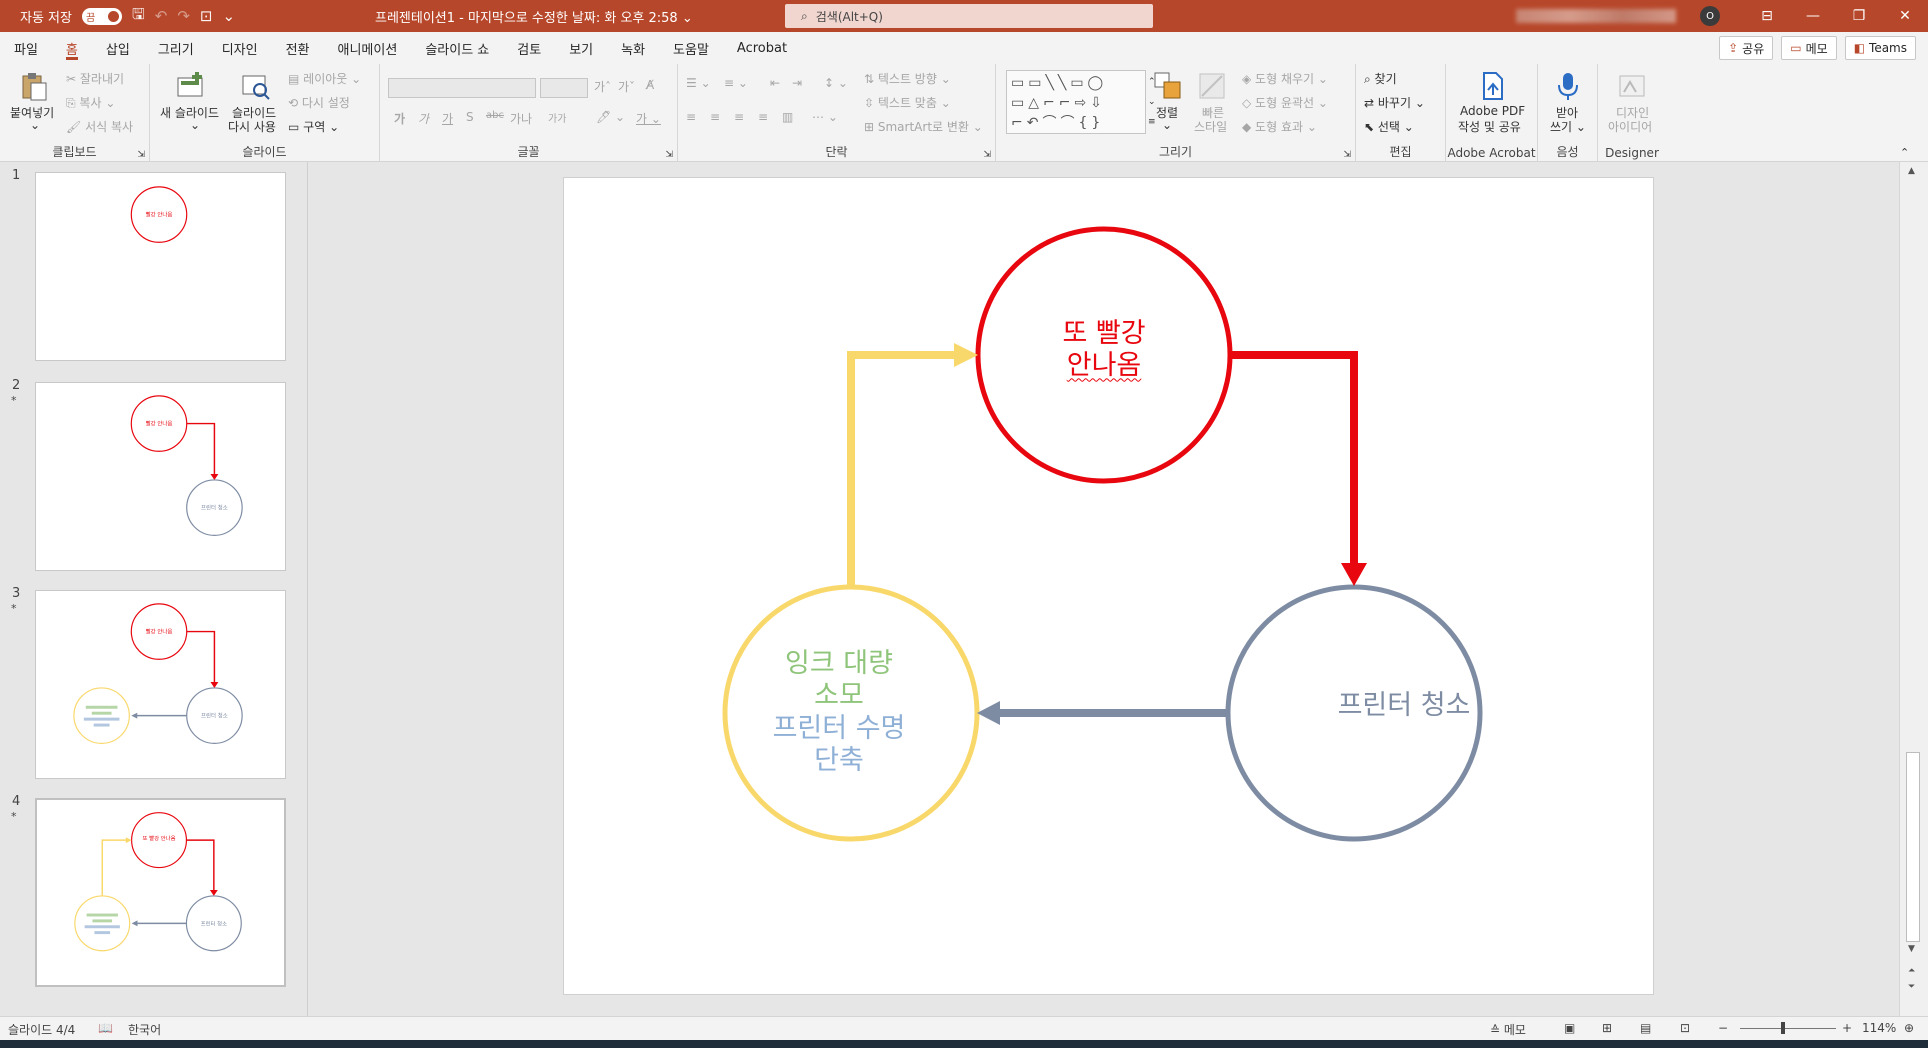  I want to click on shape-outline-button: ◇ 도형 윤곽선 ⌄, so click(1285, 102).